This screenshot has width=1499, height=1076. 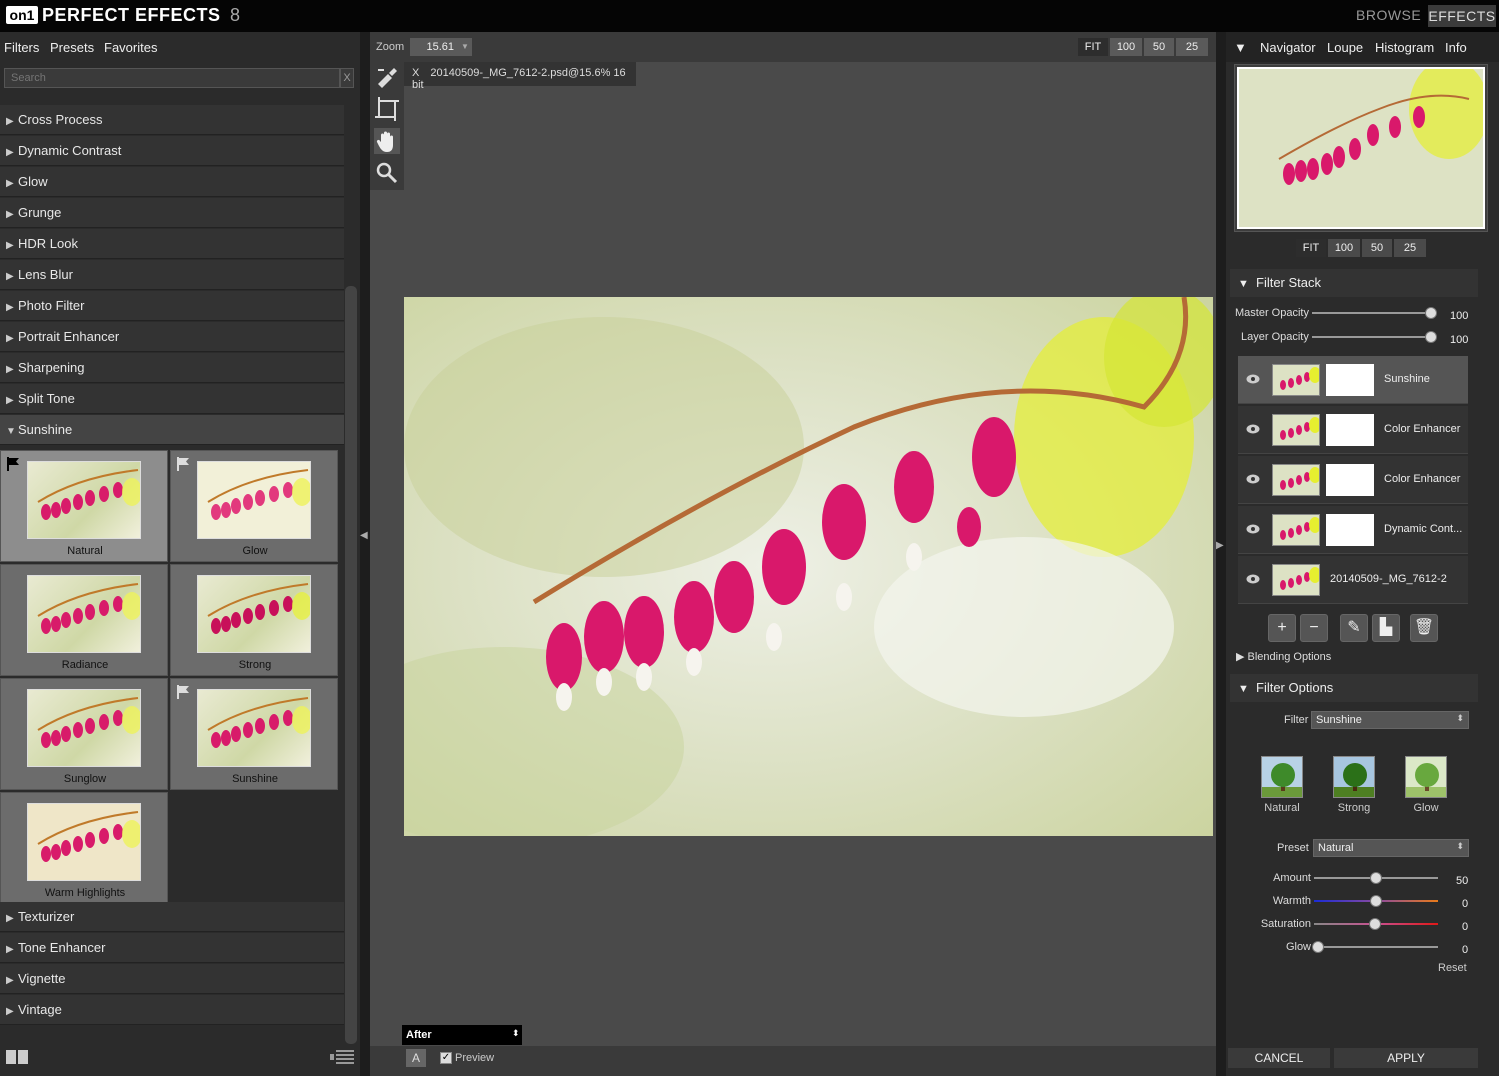 What do you see at coordinates (1377, 248) in the screenshot?
I see `nav-zoom-50-button: 50` at bounding box center [1377, 248].